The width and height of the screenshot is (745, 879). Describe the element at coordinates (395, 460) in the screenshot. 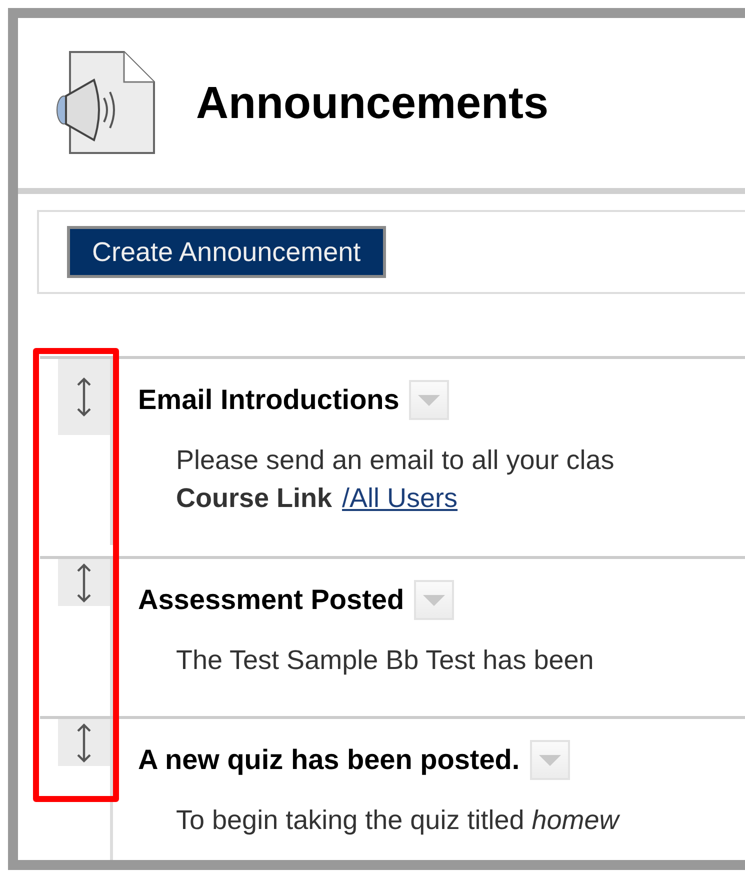

I see `announcement-text: Please send an email to all your clas` at that location.